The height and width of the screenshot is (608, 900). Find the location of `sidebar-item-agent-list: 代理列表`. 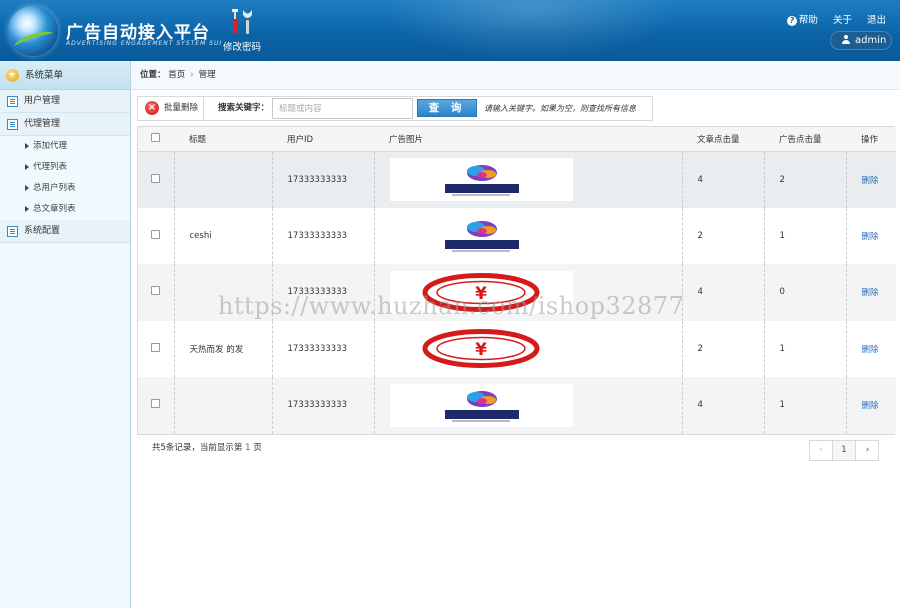

sidebar-item-agent-list: 代理列表 is located at coordinates (65, 167).